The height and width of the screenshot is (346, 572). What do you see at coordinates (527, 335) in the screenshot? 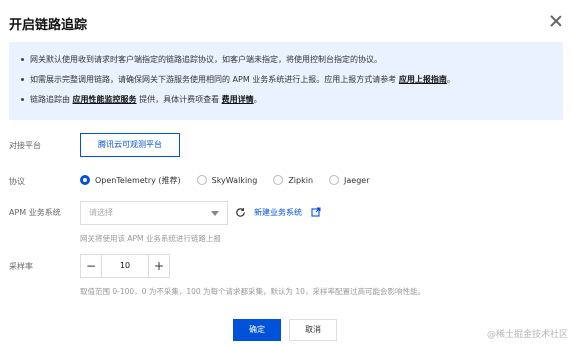
I see `watermark: @稀土掘金技术社区` at bounding box center [527, 335].